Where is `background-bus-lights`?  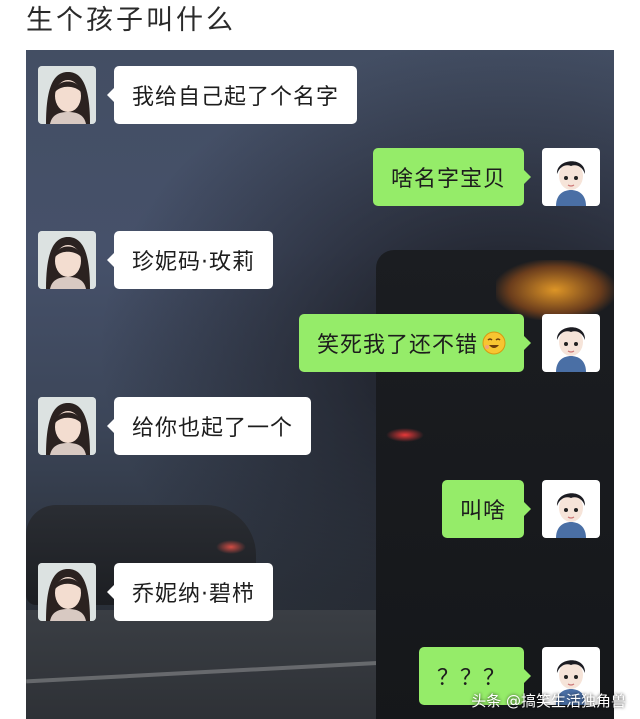
background-bus-lights is located at coordinates (405, 435).